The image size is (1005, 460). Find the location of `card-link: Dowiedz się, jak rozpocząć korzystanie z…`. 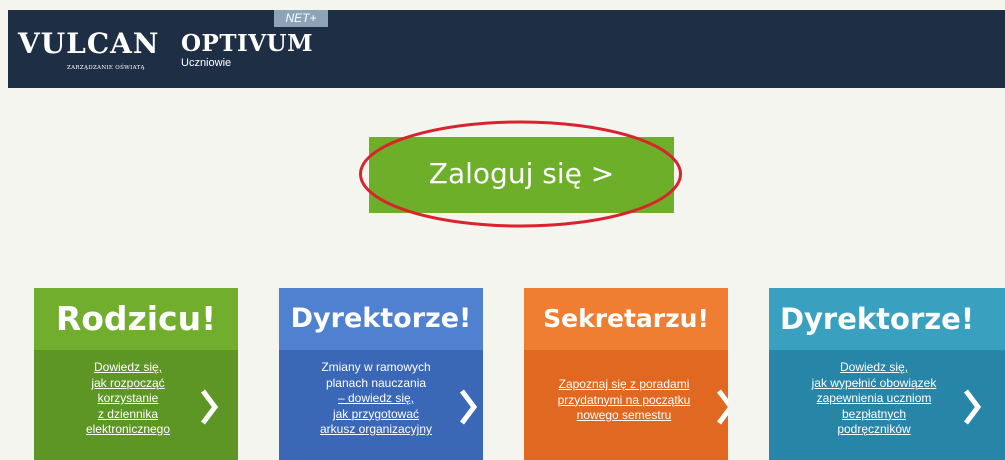

card-link: Dowiedz się, jak rozpocząć korzystanie z… is located at coordinates (128, 399).